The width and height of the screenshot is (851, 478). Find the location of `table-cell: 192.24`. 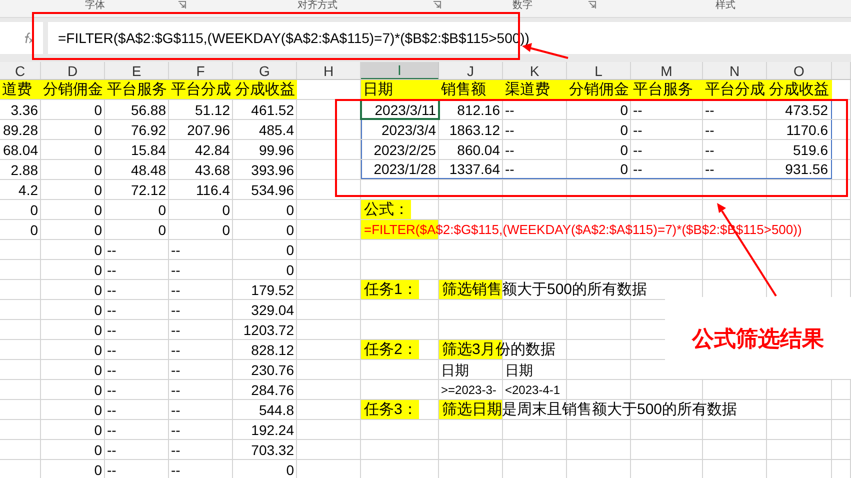

table-cell: 192.24 is located at coordinates (265, 429).